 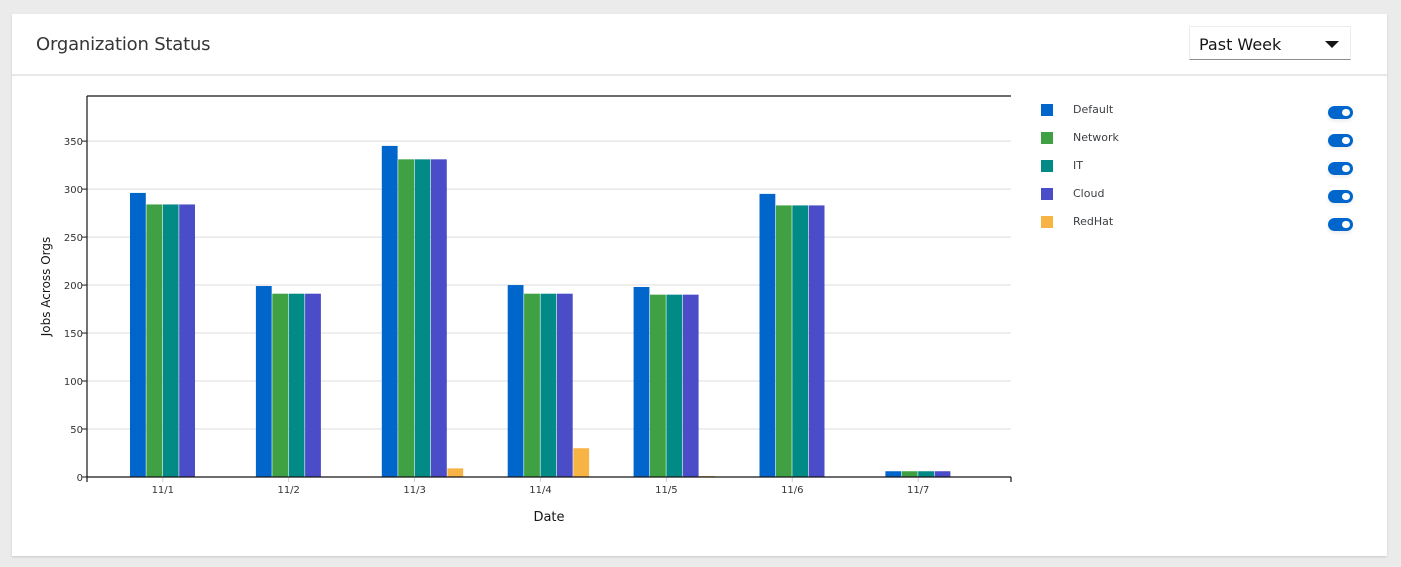 What do you see at coordinates (1340, 168) in the screenshot?
I see `series-toggle-it` at bounding box center [1340, 168].